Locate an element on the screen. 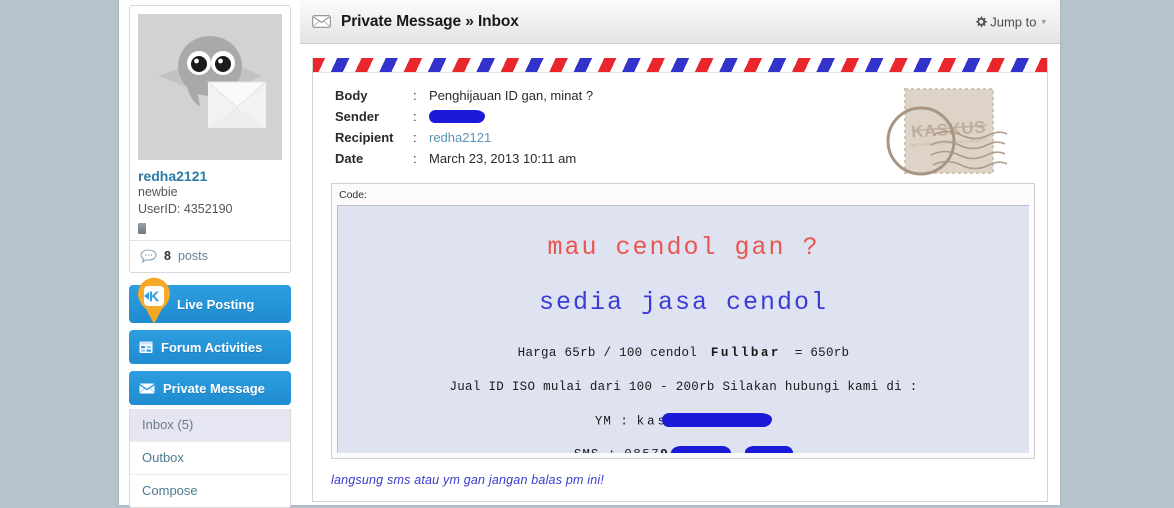 The width and height of the screenshot is (1174, 508). submenu-item-outbox: Outbox is located at coordinates (210, 458).